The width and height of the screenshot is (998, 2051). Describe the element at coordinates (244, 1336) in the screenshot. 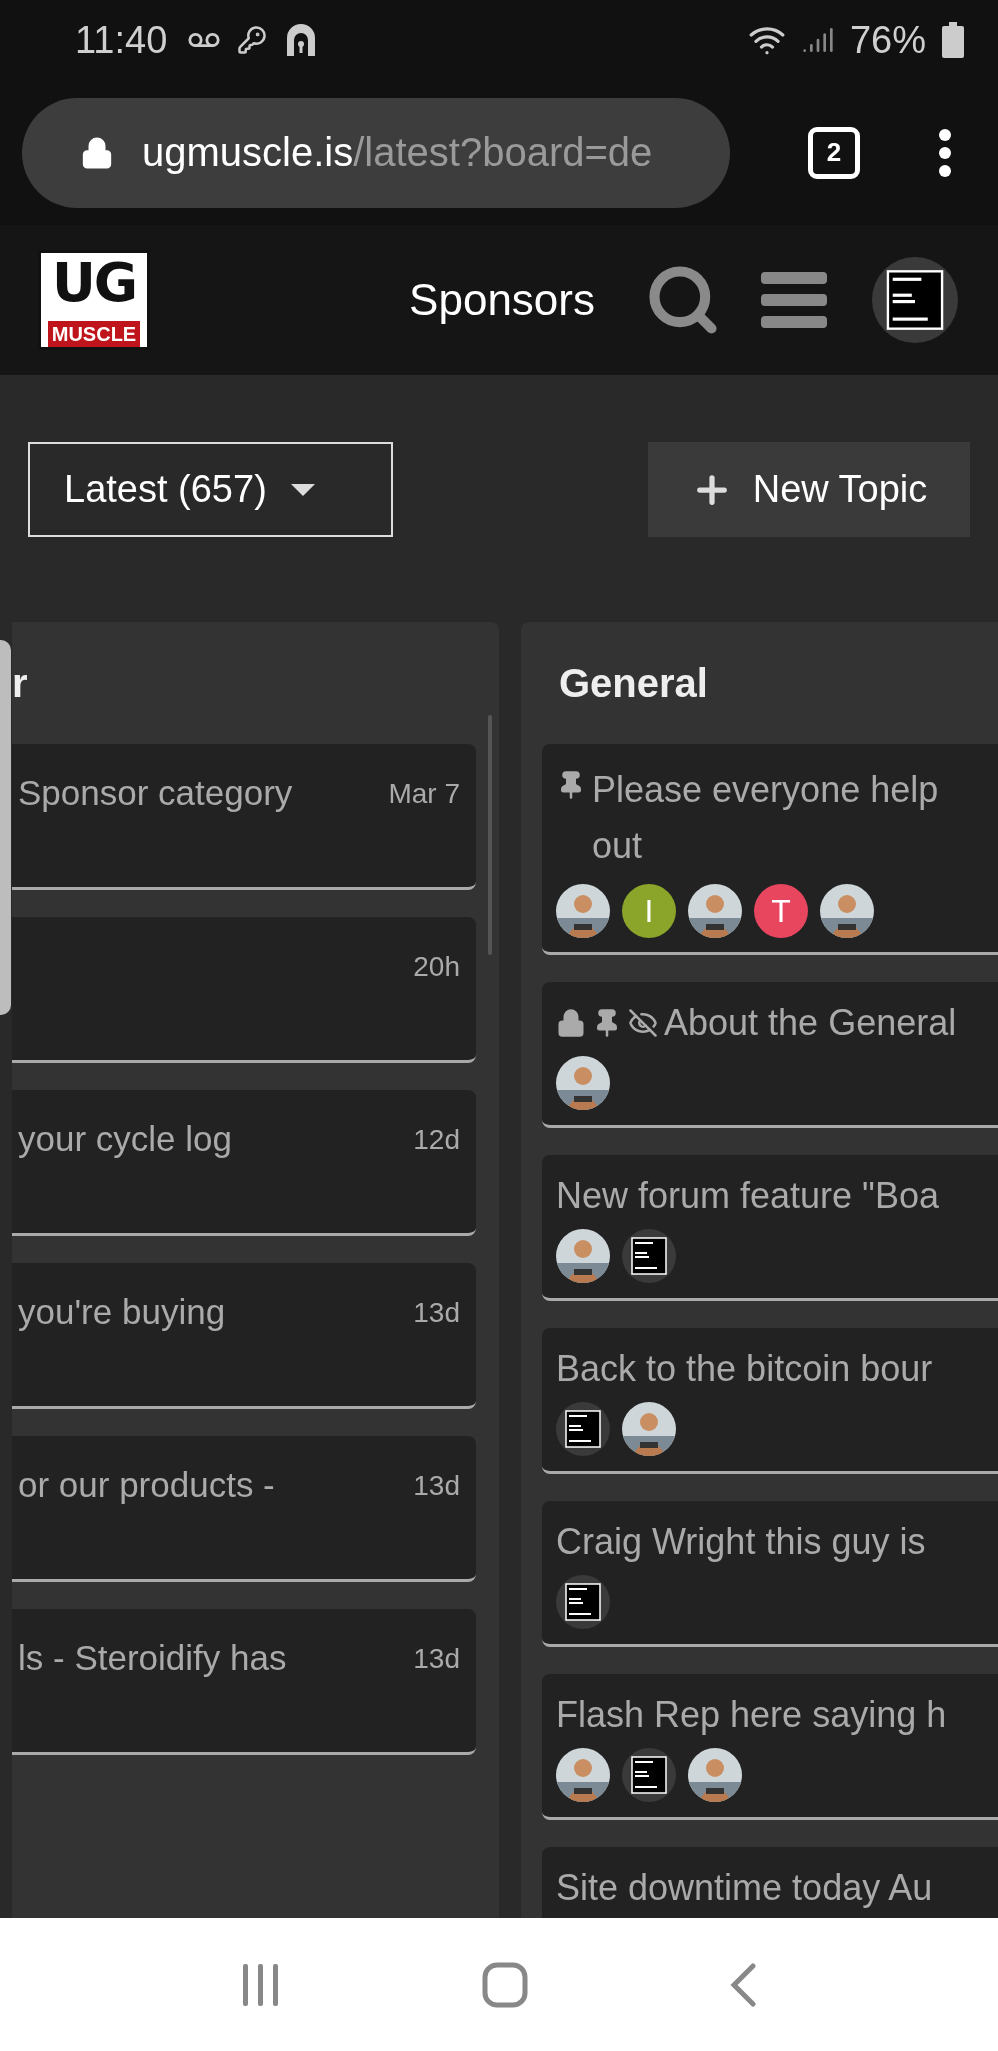

I see `topic-card: you're buying 13d` at that location.